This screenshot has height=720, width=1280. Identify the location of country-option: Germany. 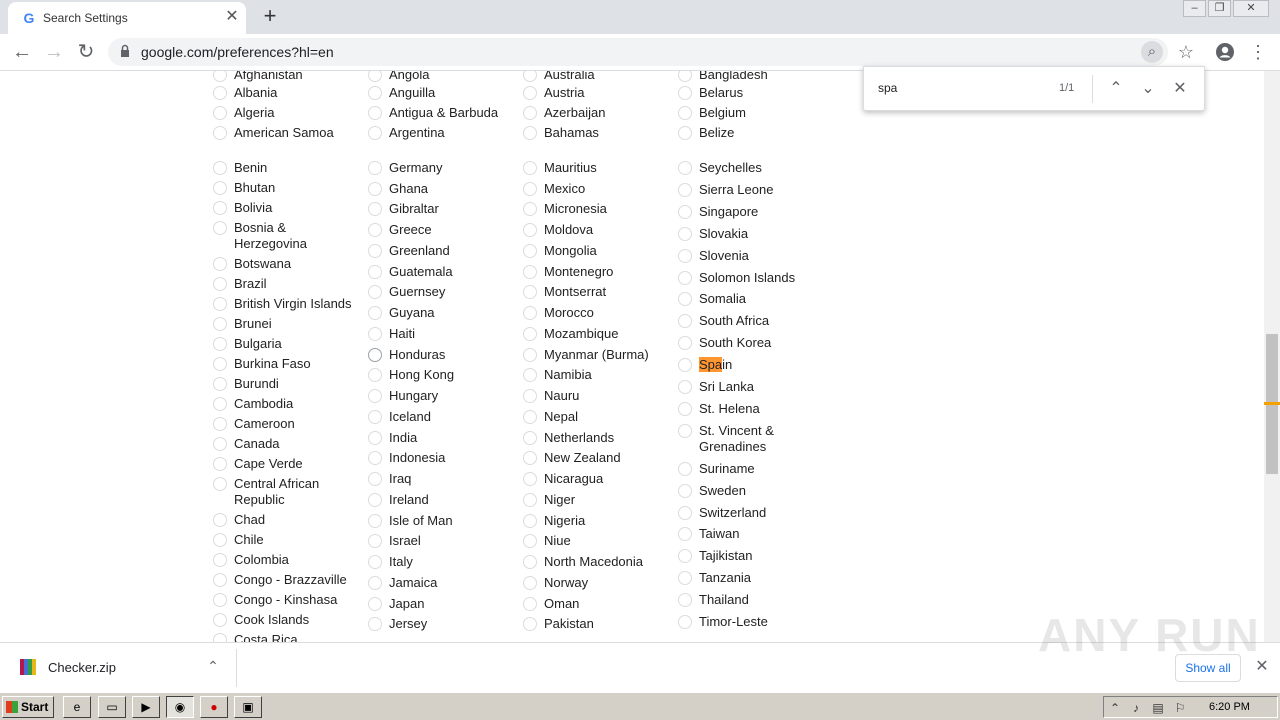
(441, 168).